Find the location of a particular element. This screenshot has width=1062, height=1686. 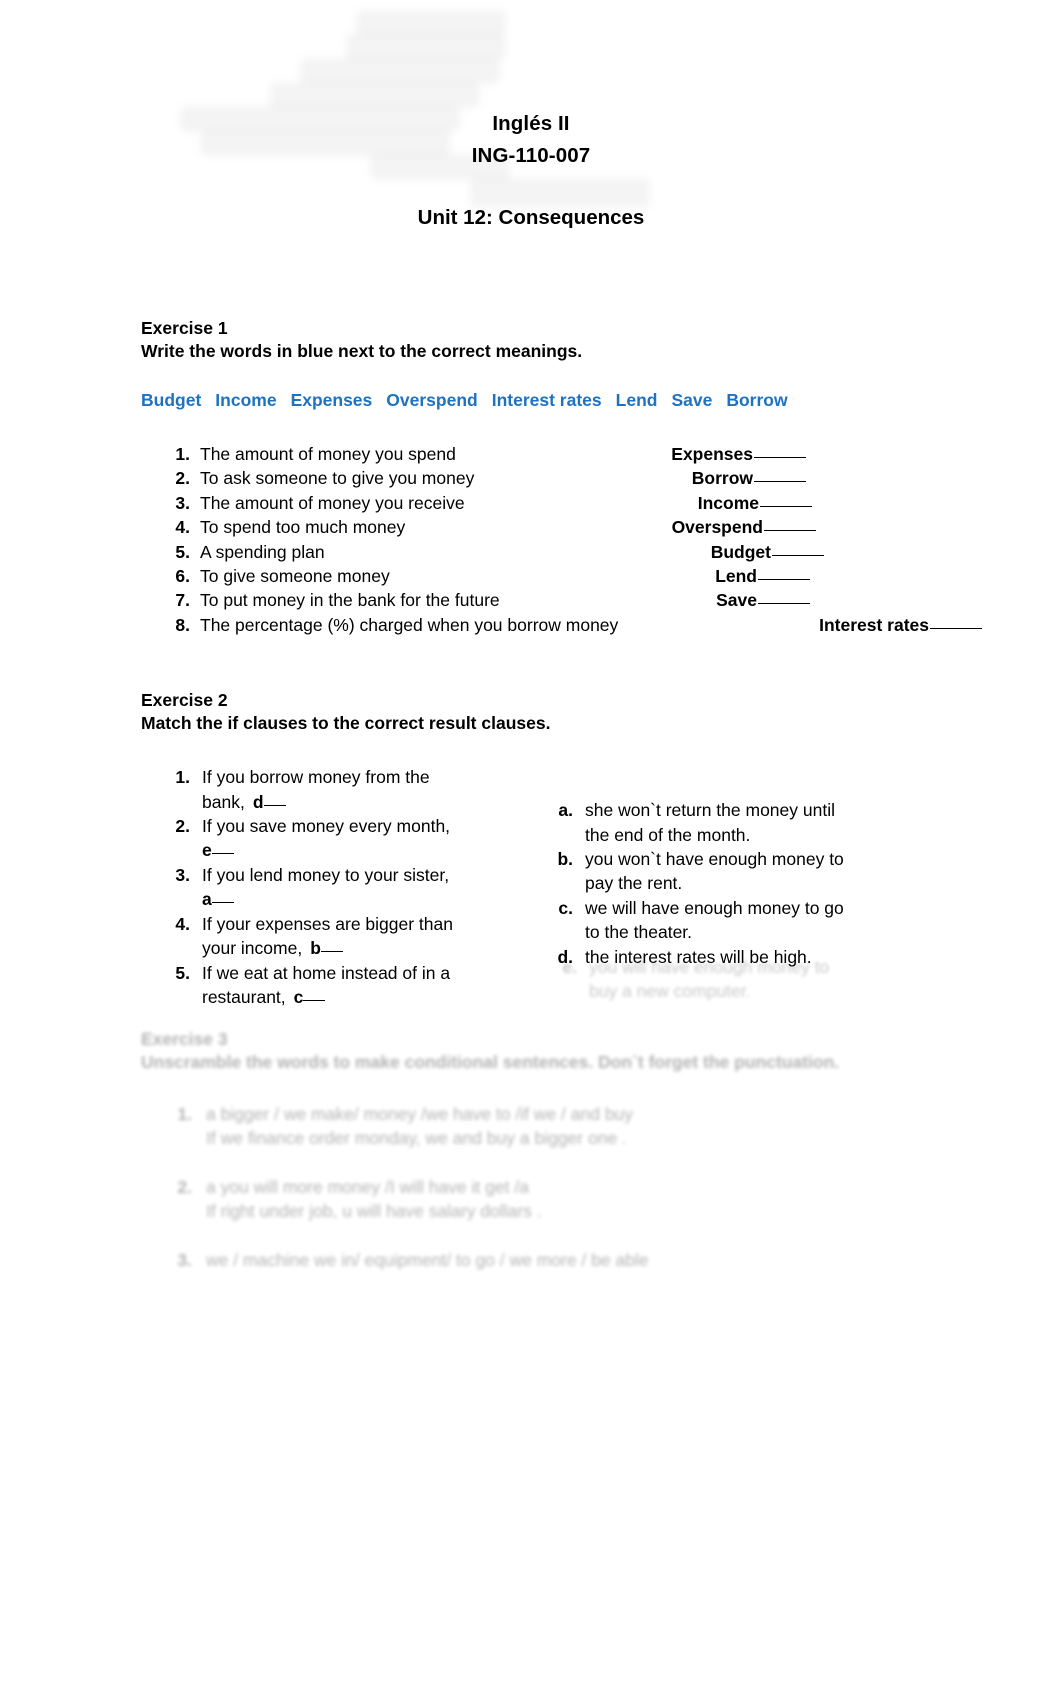

result-clause-line2: buy a new computer. is located at coordinates (670, 991).